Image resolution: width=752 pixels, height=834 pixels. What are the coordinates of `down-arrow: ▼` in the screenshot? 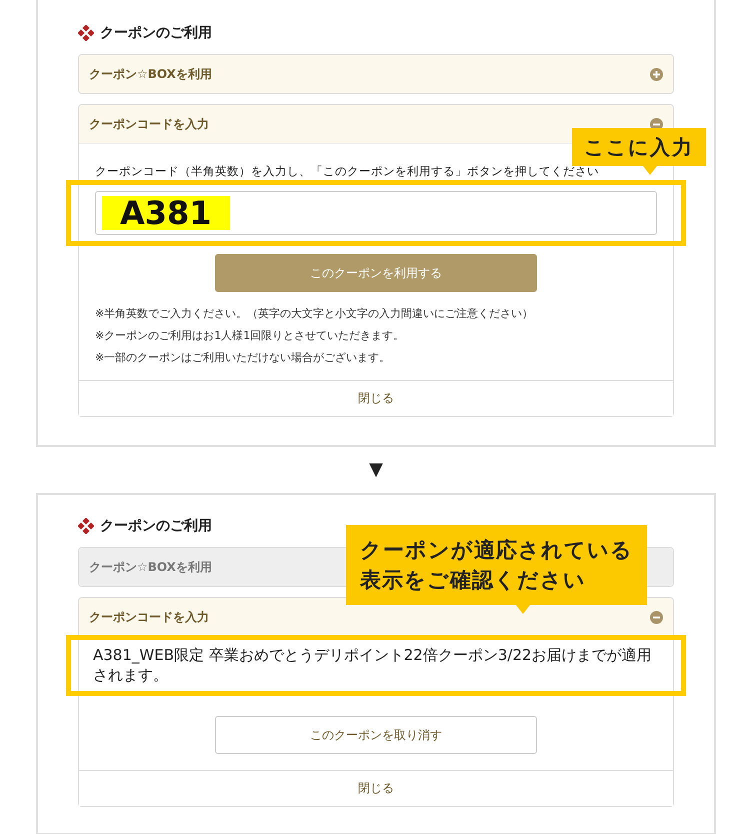 It's located at (376, 470).